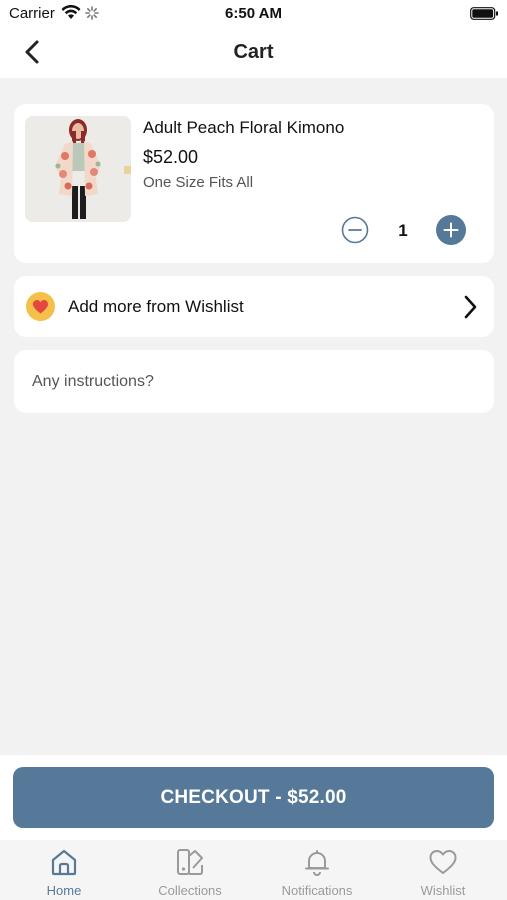  I want to click on page-title: Cart, so click(253, 52).